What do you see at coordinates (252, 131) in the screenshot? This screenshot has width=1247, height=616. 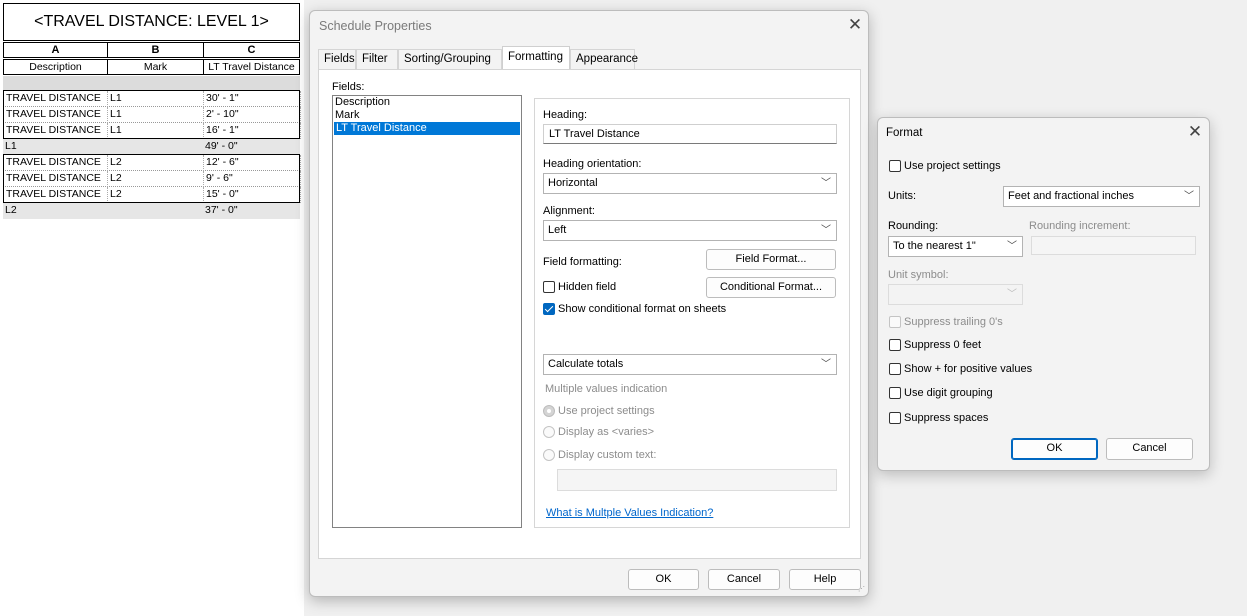 I see `table-cell: 16' - 1"` at bounding box center [252, 131].